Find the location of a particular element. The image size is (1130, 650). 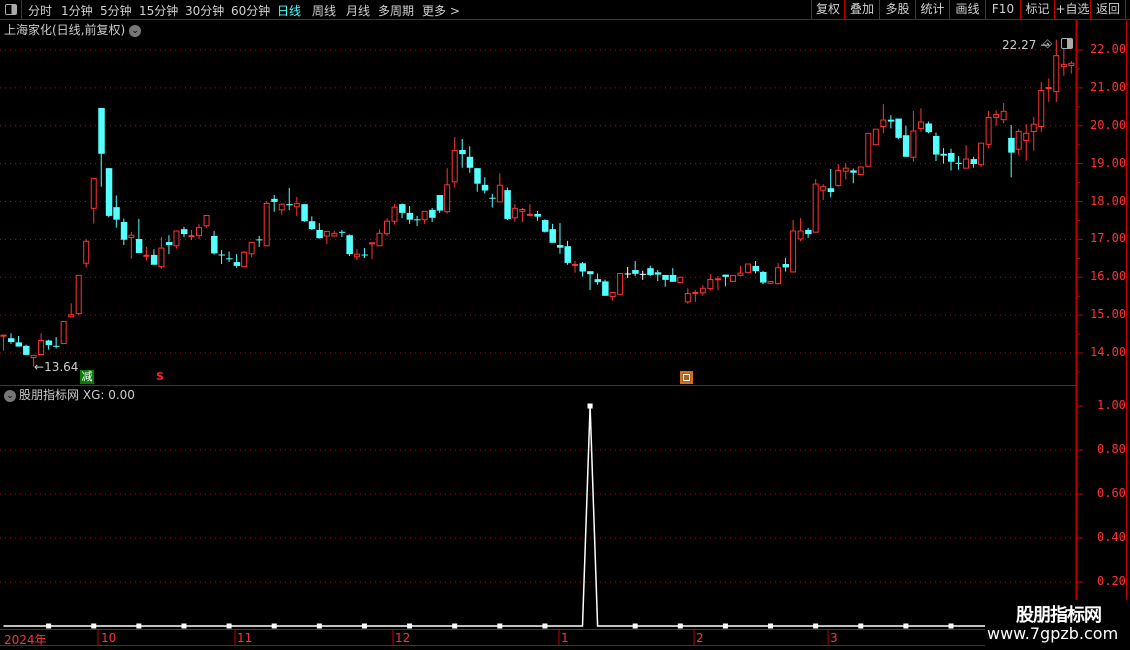

candle-body-flat is located at coordinates (643, 274).